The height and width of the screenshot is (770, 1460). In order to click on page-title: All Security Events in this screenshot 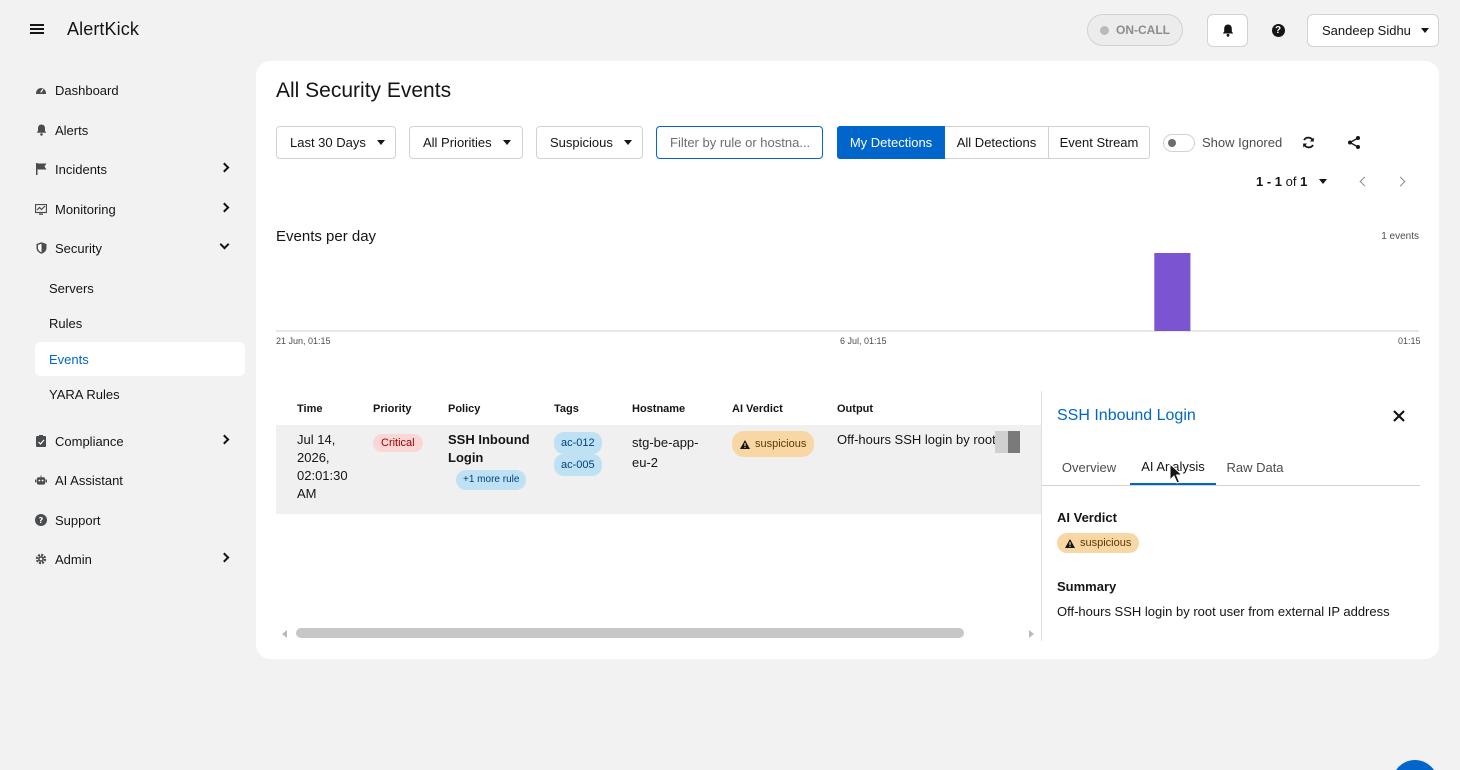, I will do `click(364, 90)`.